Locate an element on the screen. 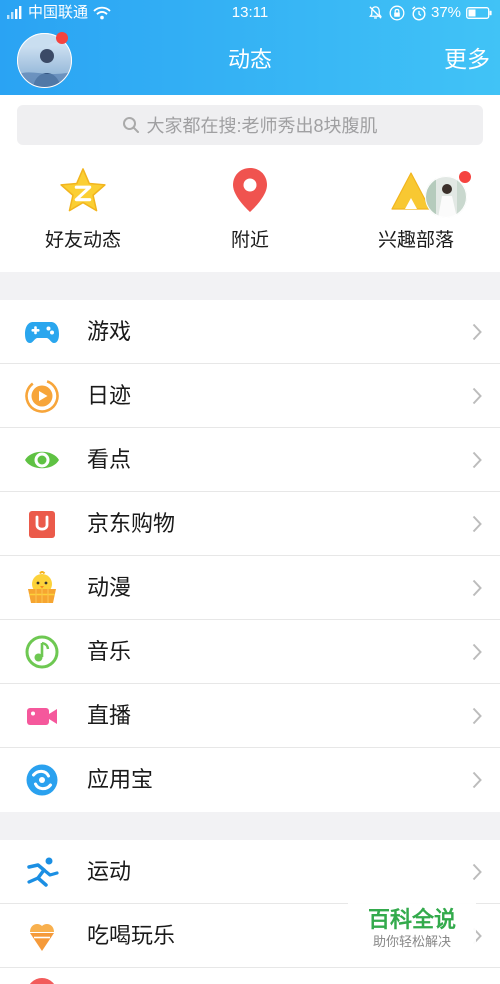  quick-entry-label: 好友动态 is located at coordinates (82, 240).